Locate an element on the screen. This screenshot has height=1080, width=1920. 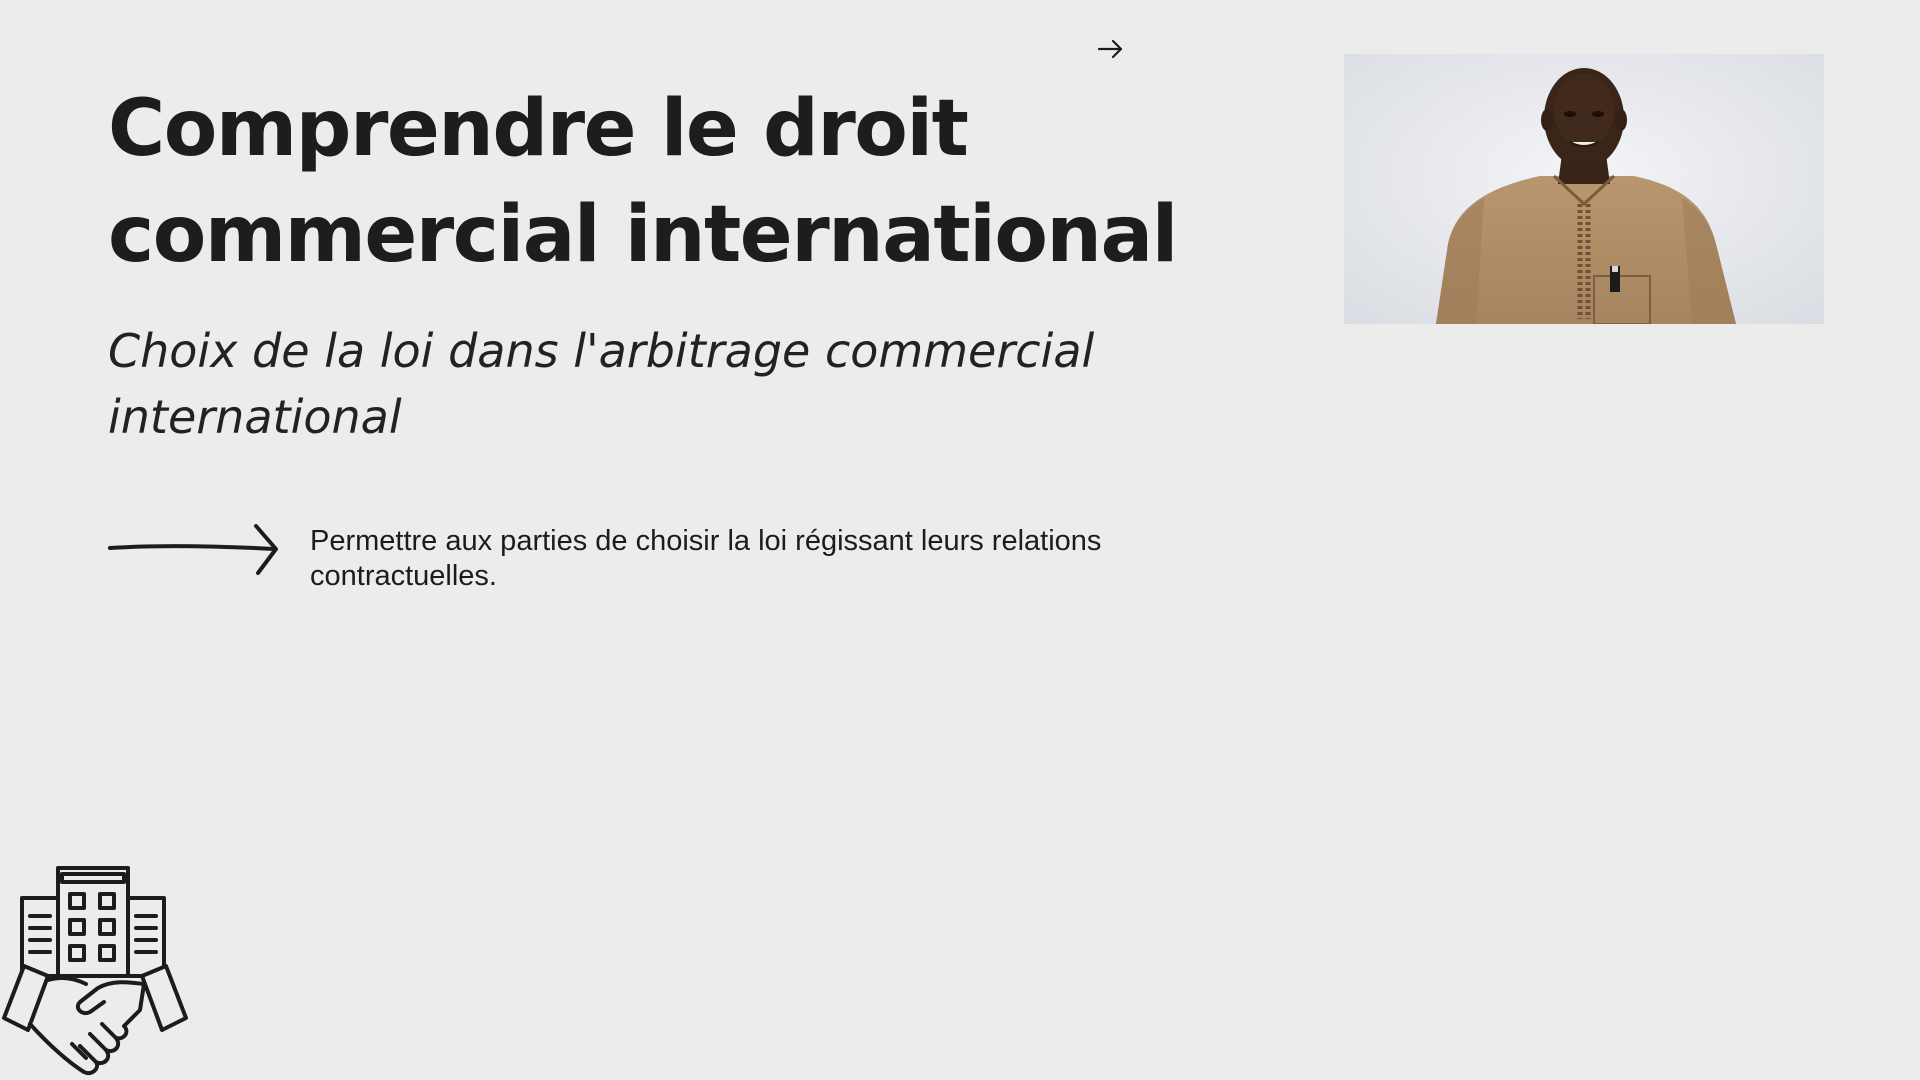
long-arrow-right-icon is located at coordinates (193, 549).